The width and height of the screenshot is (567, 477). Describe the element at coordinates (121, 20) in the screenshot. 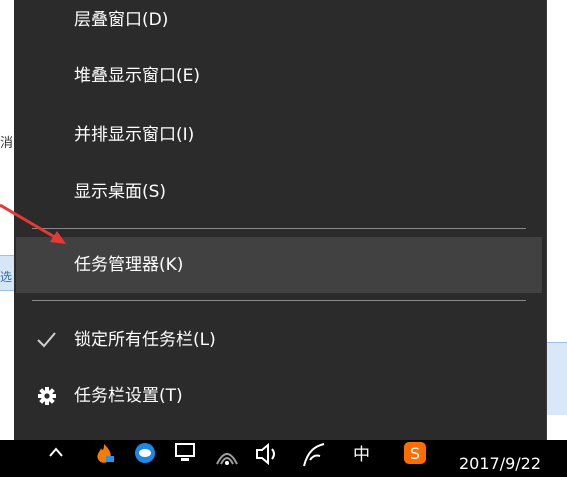

I see `menu-item-label: 层叠窗口(D)` at that location.